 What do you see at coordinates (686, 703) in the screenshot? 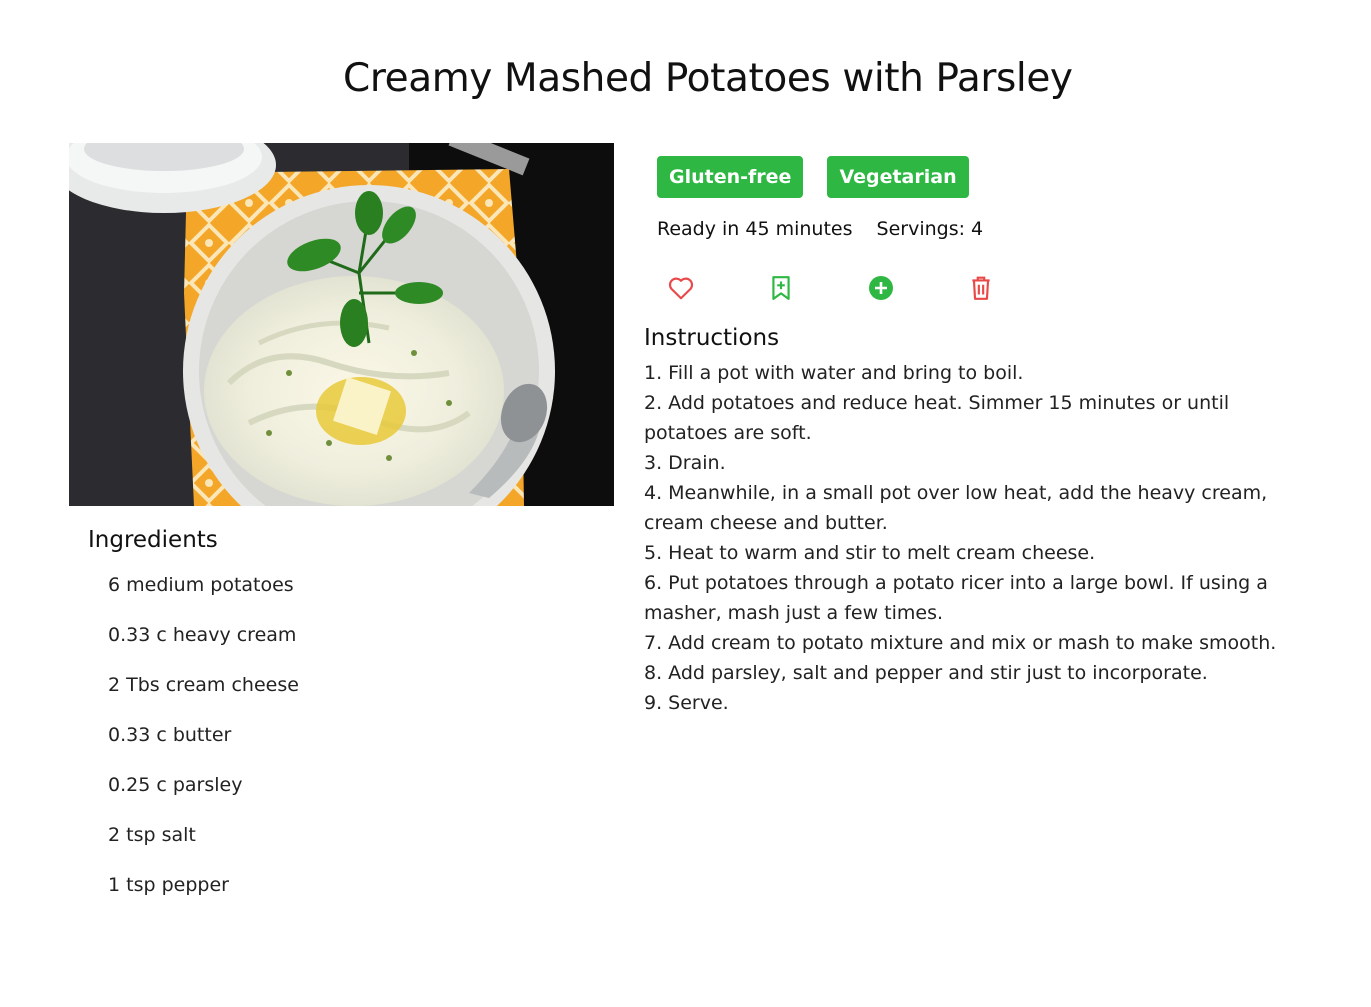
I see `instruction-step: 9. Serve.` at bounding box center [686, 703].